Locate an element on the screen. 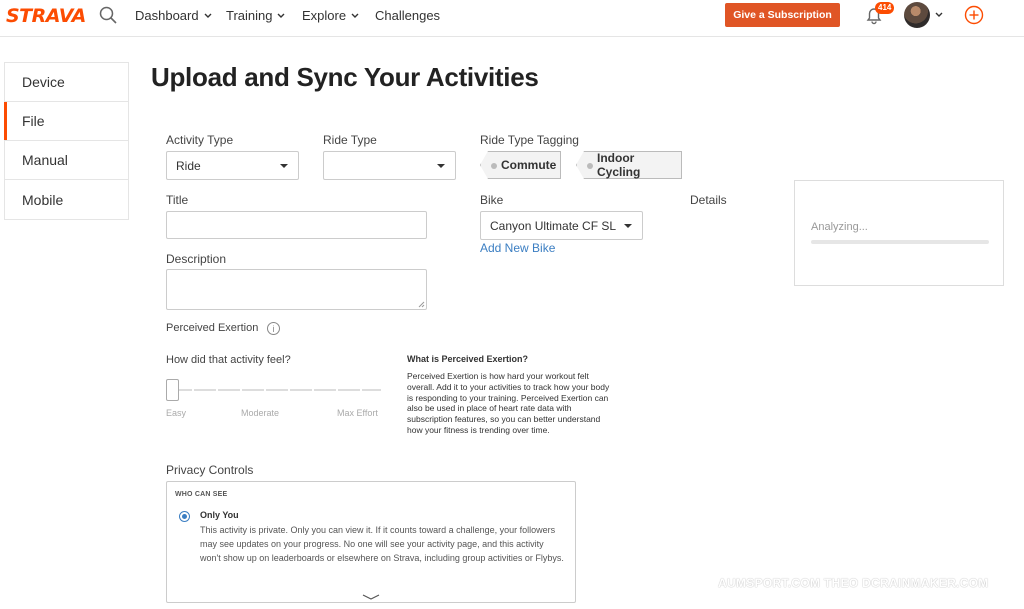  activity-type-label: Activity Type is located at coordinates (200, 140).